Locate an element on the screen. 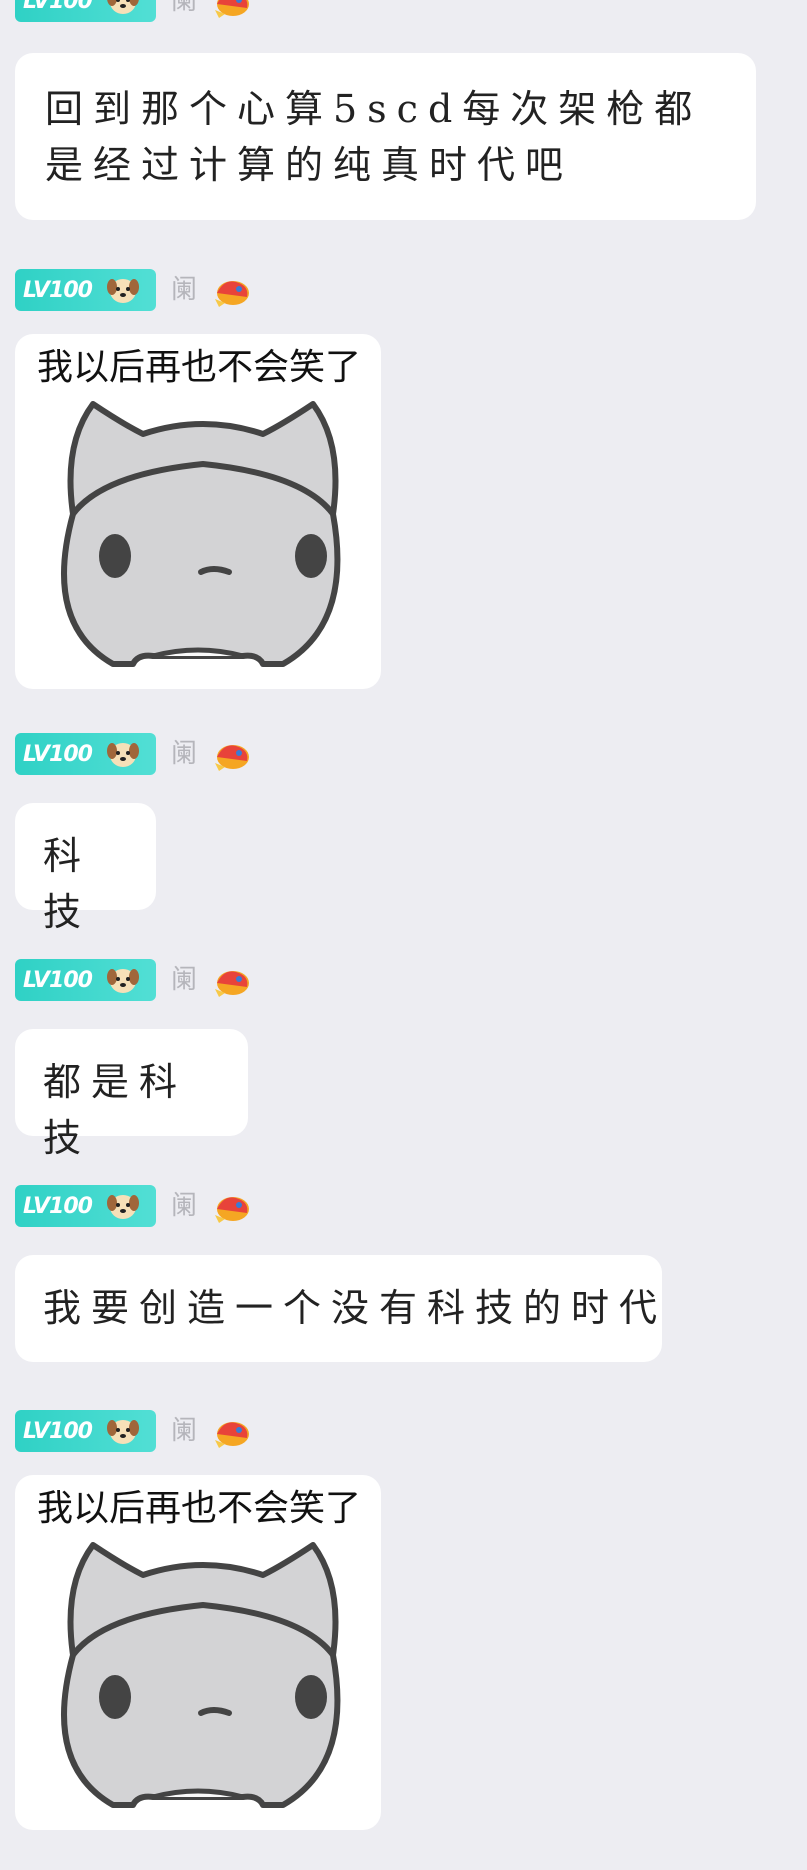 Image resolution: width=807 pixels, height=1870 pixels. chat-bubble: 回到那个心算5scd每次架枪都是经过计算的纯真时代吧 is located at coordinates (385, 136).